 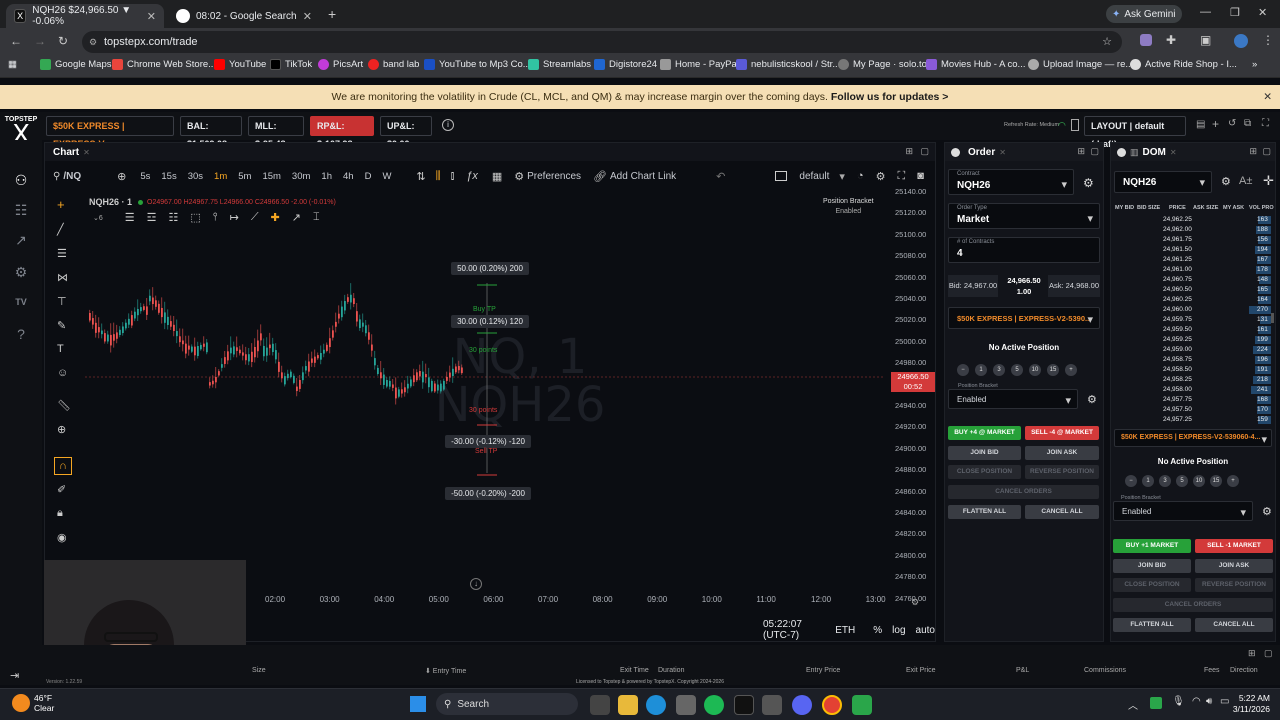 I want to click on bid-price: Bid: 24,967.00, so click(x=973, y=286).